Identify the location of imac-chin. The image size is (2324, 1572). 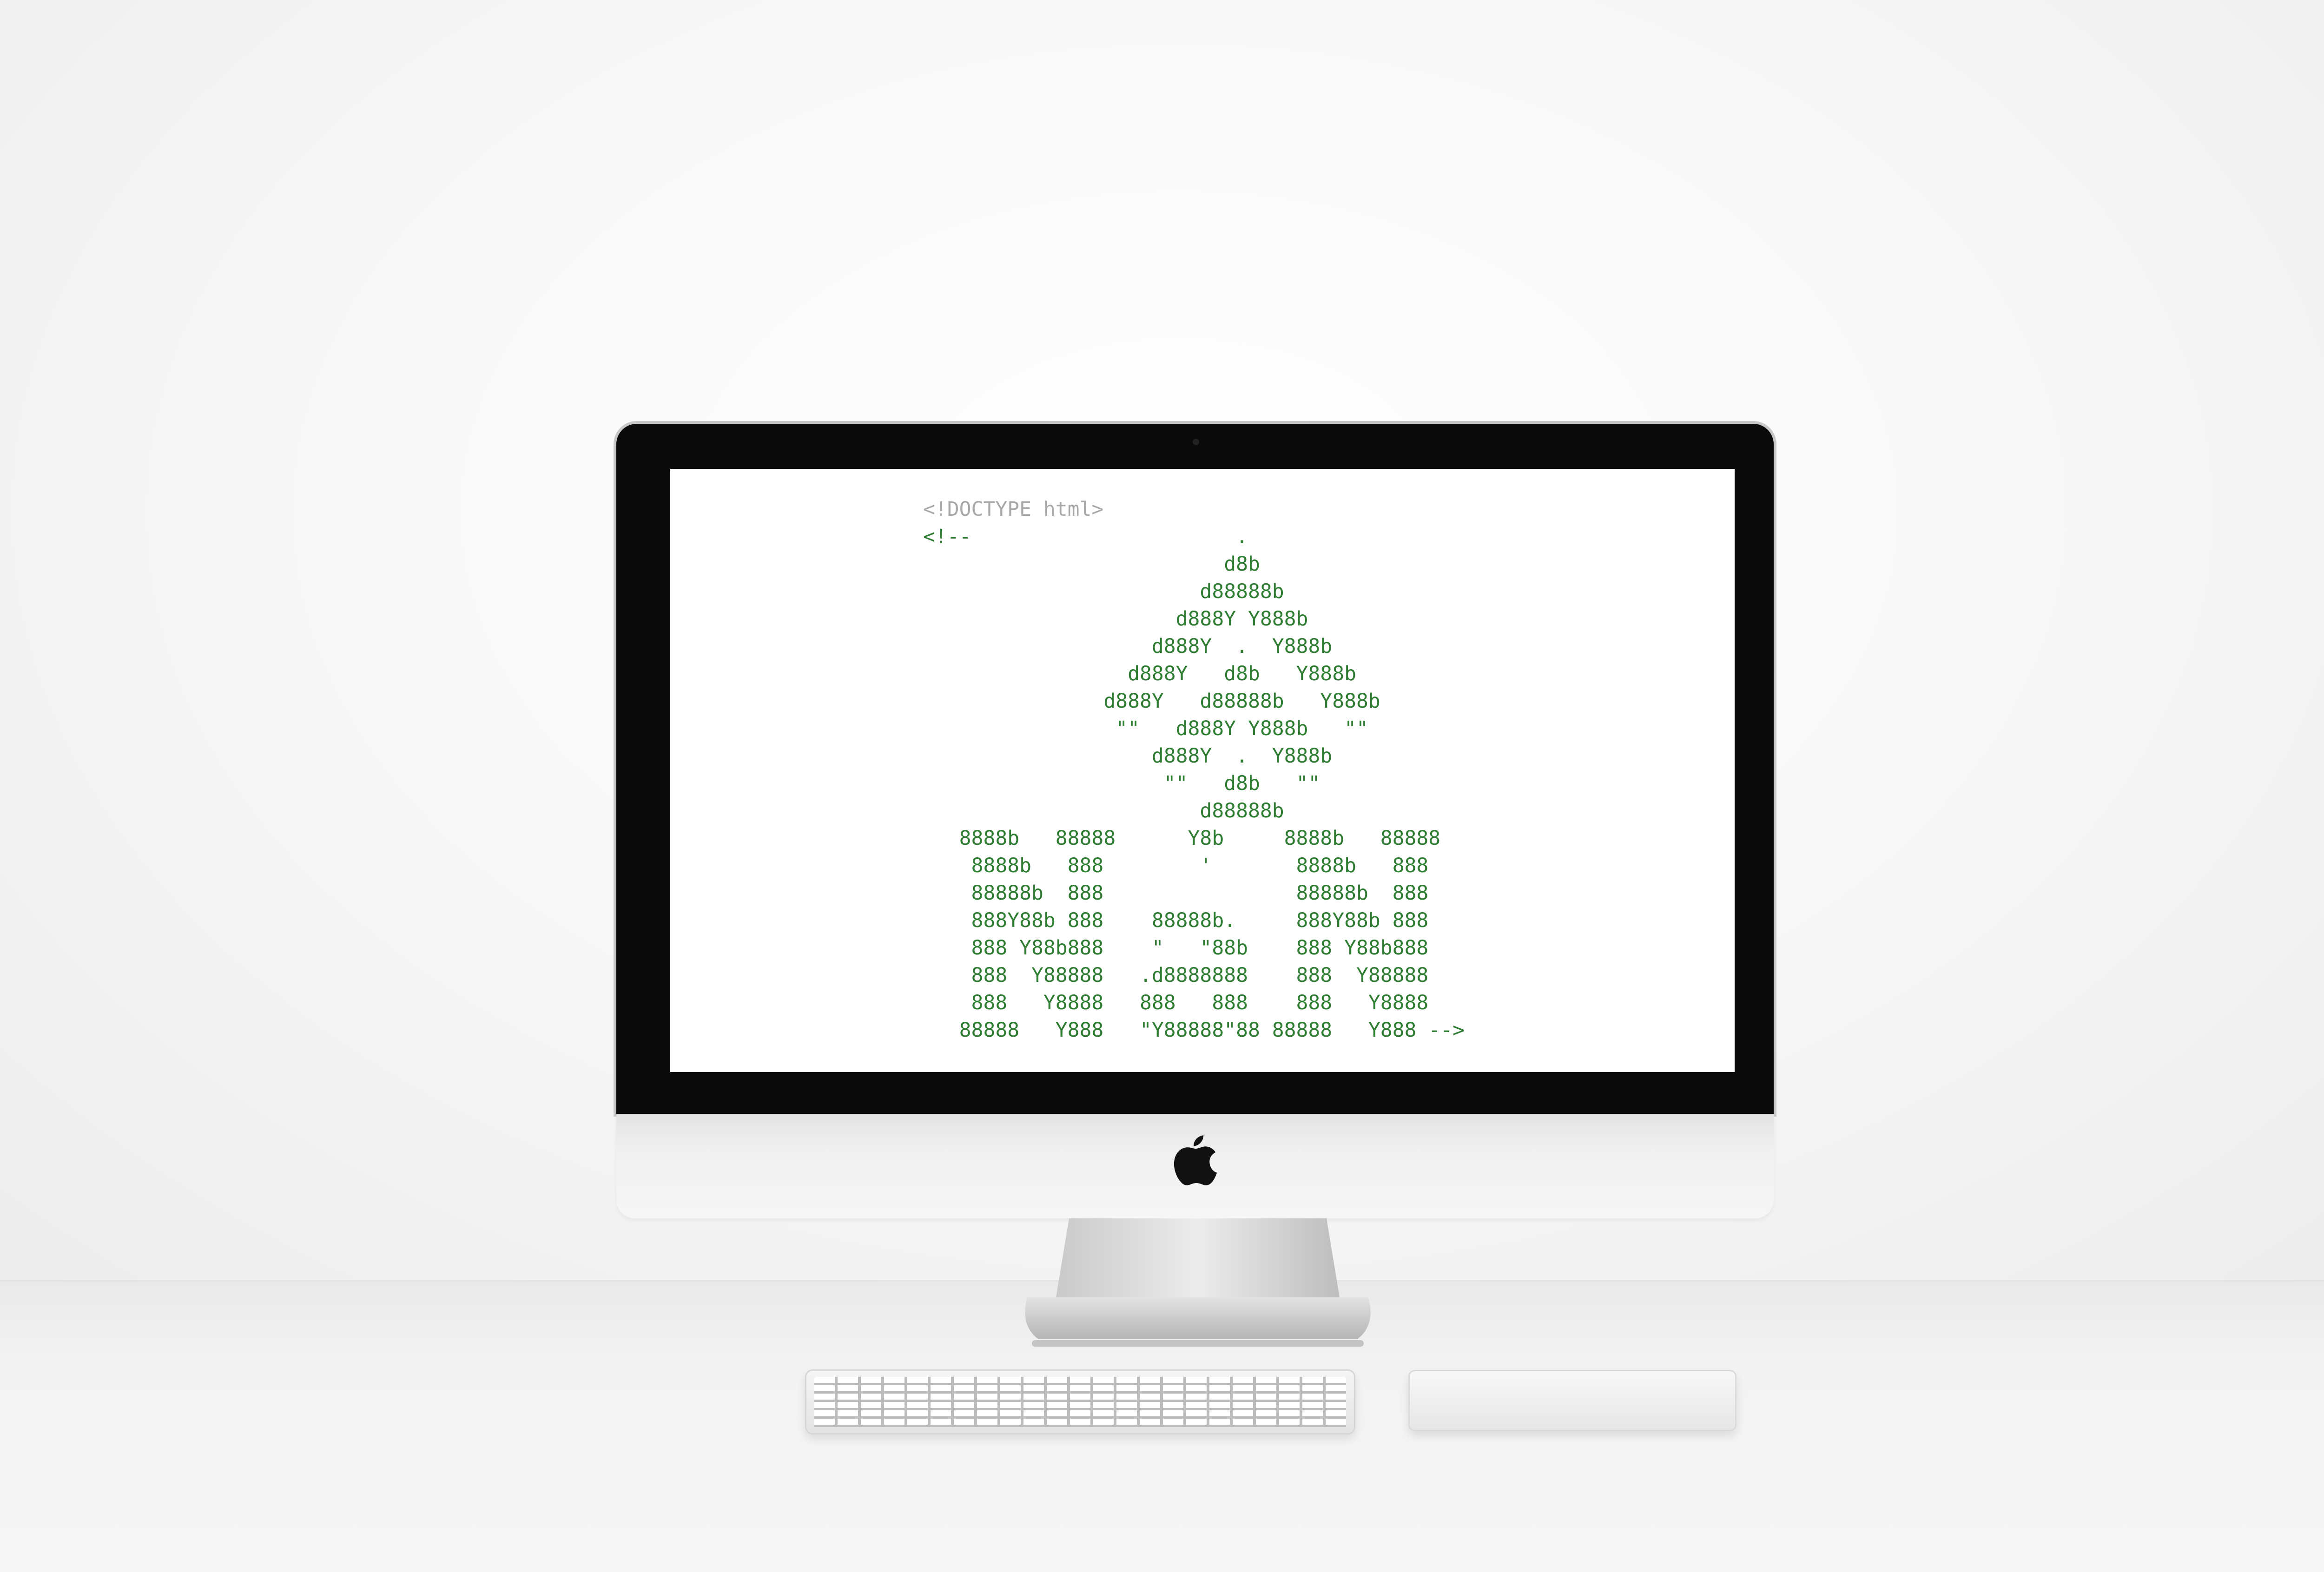
(1195, 1166).